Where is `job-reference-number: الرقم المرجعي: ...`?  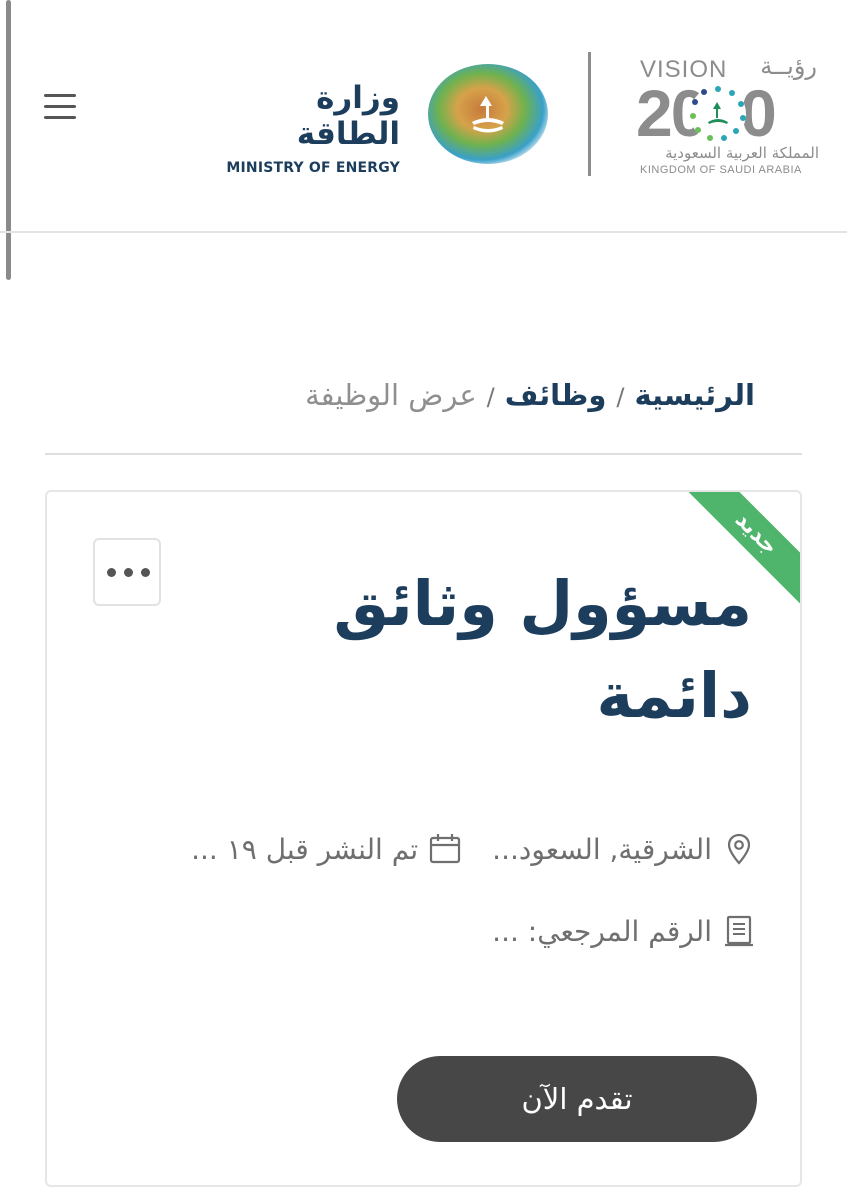 job-reference-number: الرقم المرجعي: ... is located at coordinates (602, 931).